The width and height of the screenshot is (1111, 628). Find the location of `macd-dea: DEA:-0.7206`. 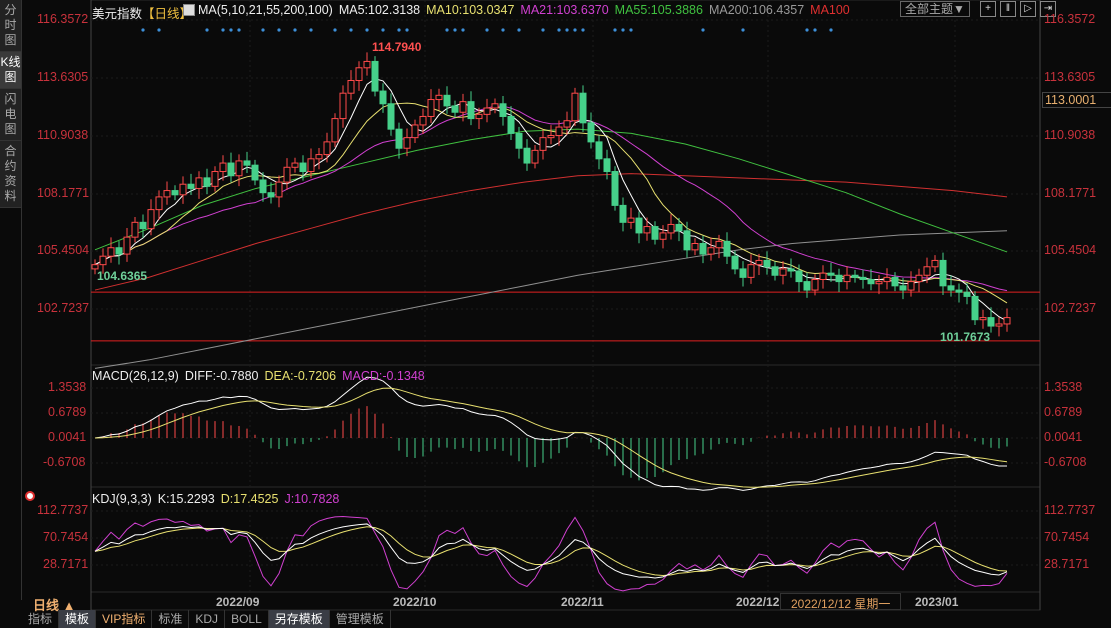

macd-dea: DEA:-0.7206 is located at coordinates (300, 376).